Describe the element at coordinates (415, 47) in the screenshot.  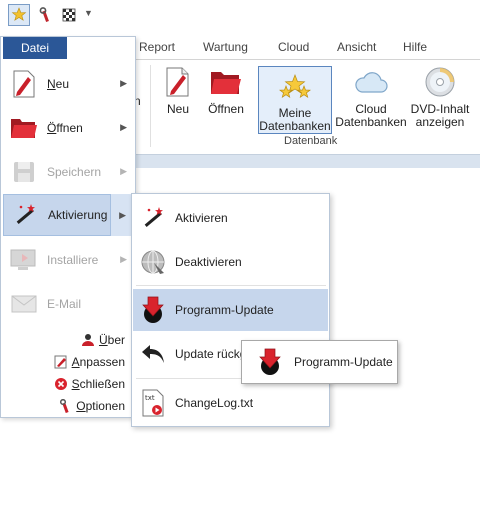
I see `tab-hilfe: Hilfe` at that location.